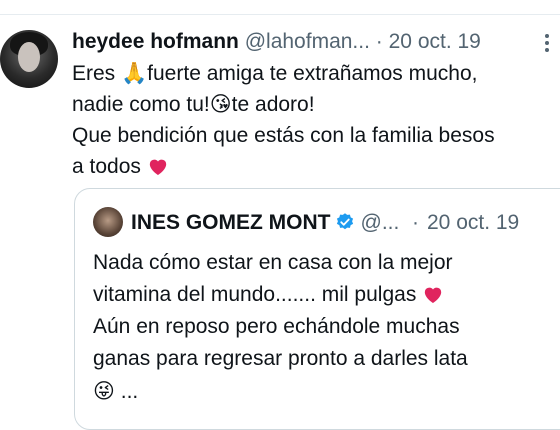  I want to click on quoted-author-avatar, so click(108, 222).